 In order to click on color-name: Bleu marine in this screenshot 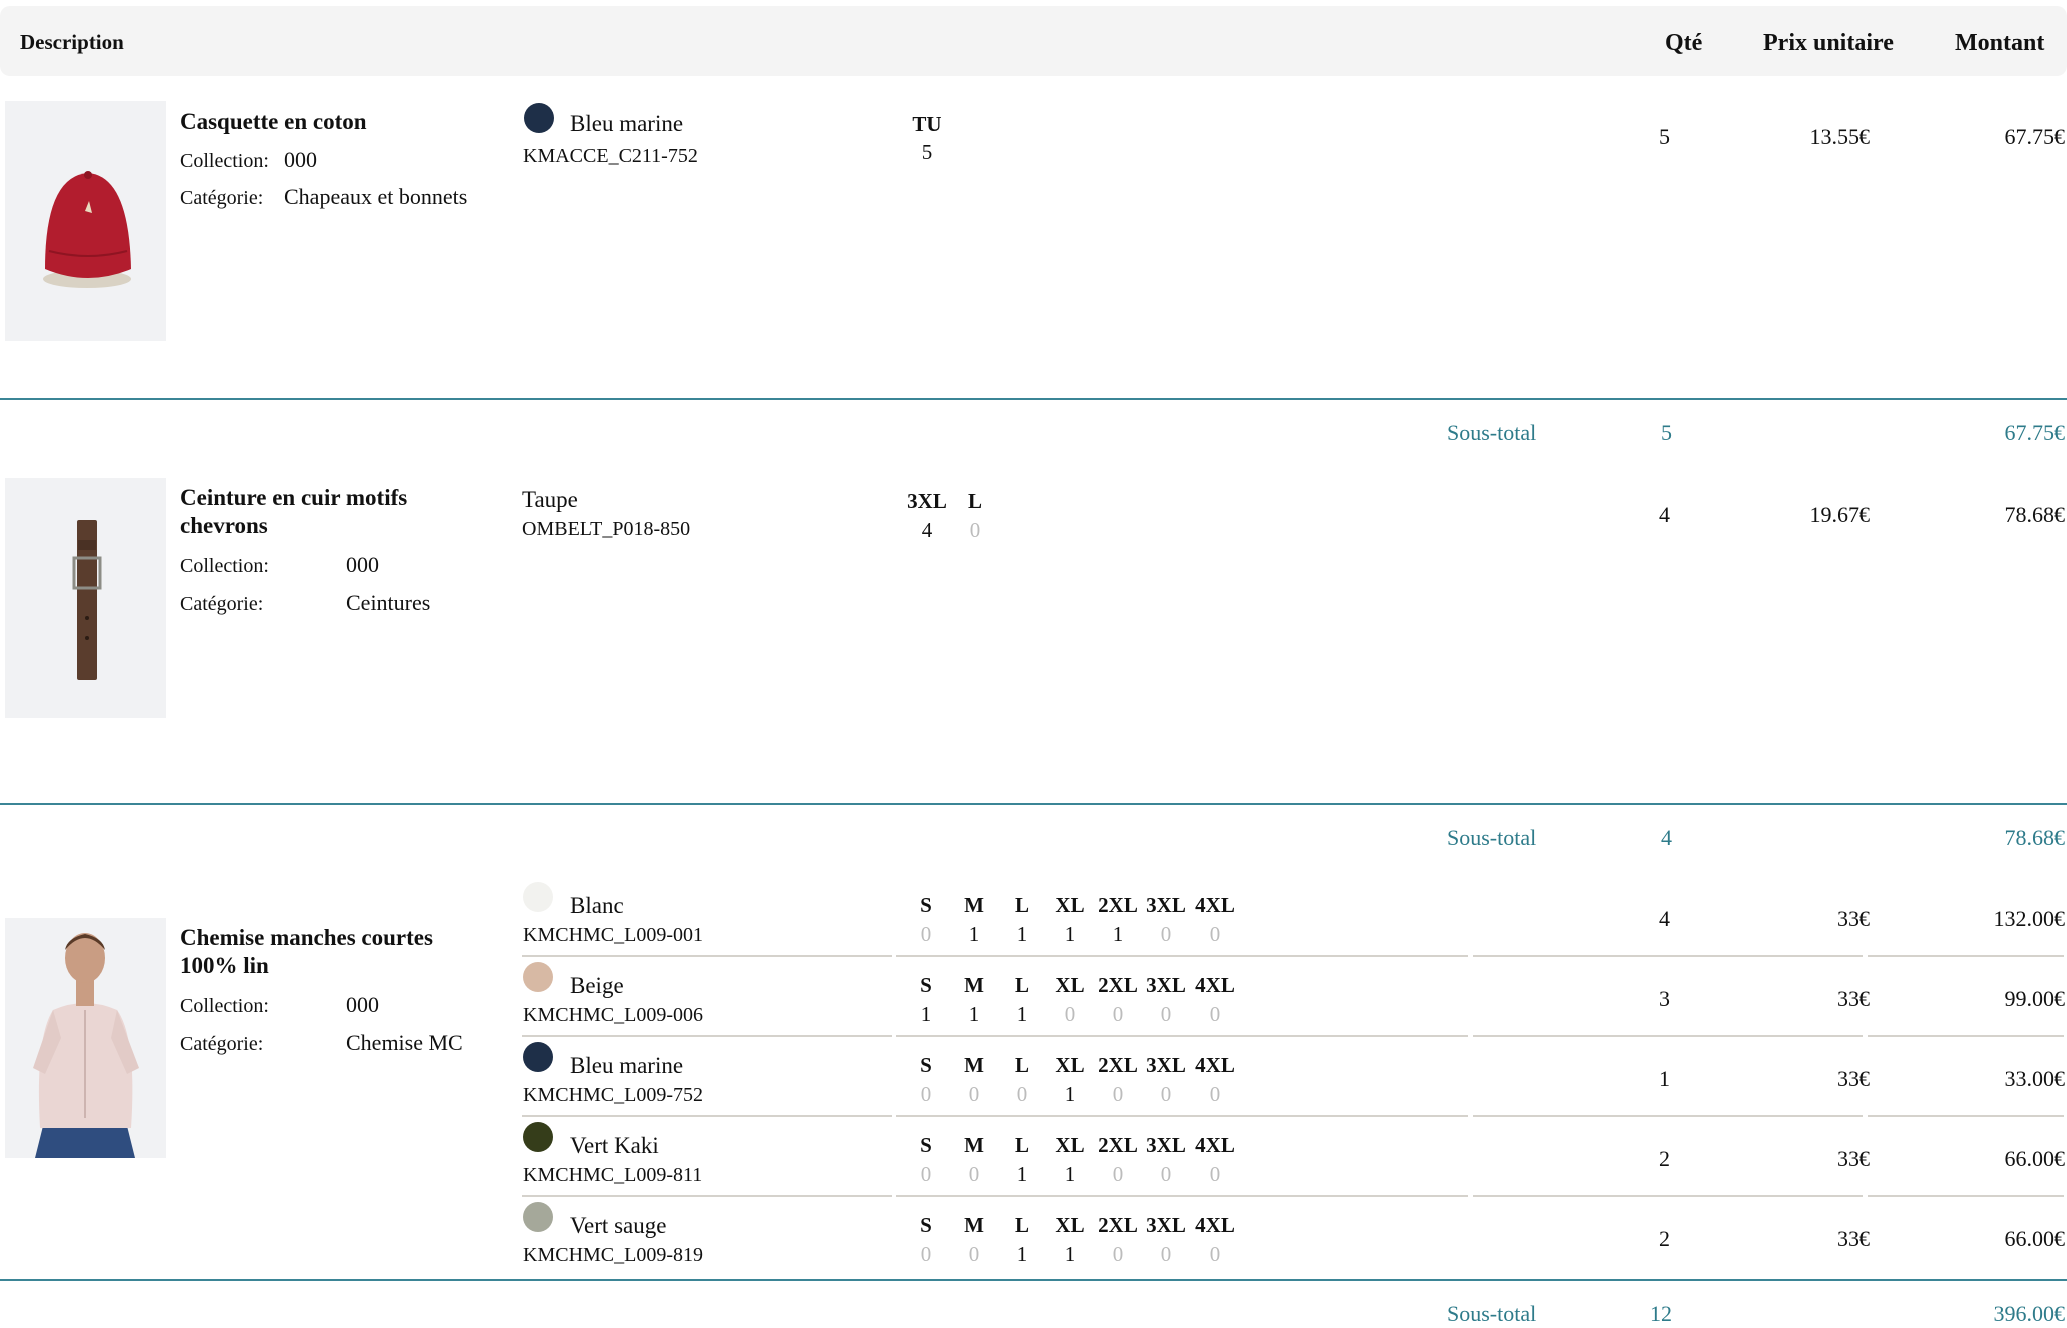, I will do `click(627, 1065)`.